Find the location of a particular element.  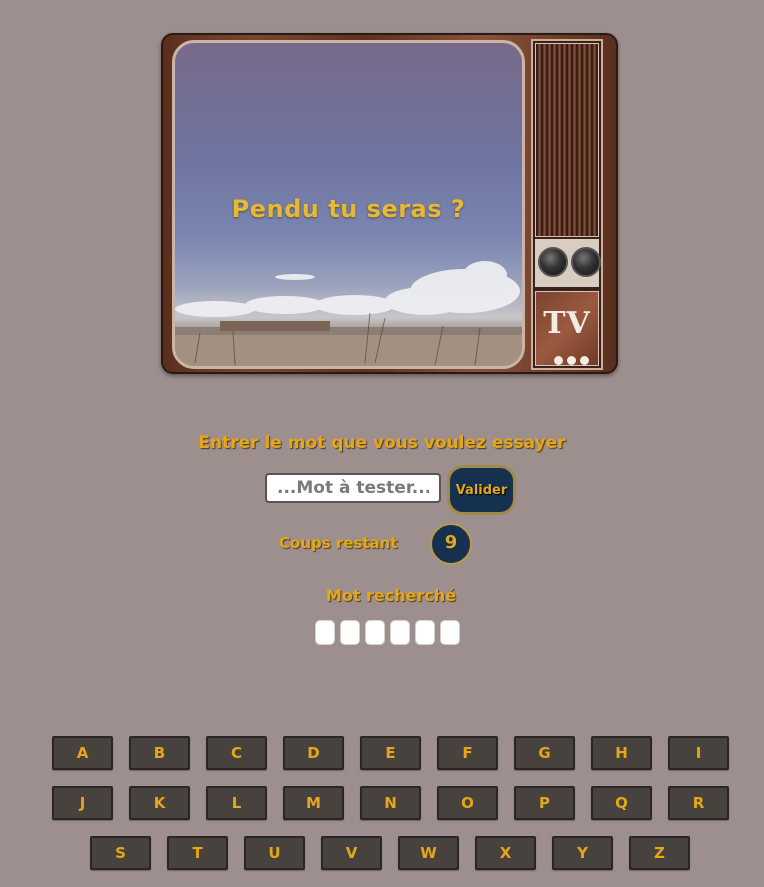

key-t: T is located at coordinates (197, 853).